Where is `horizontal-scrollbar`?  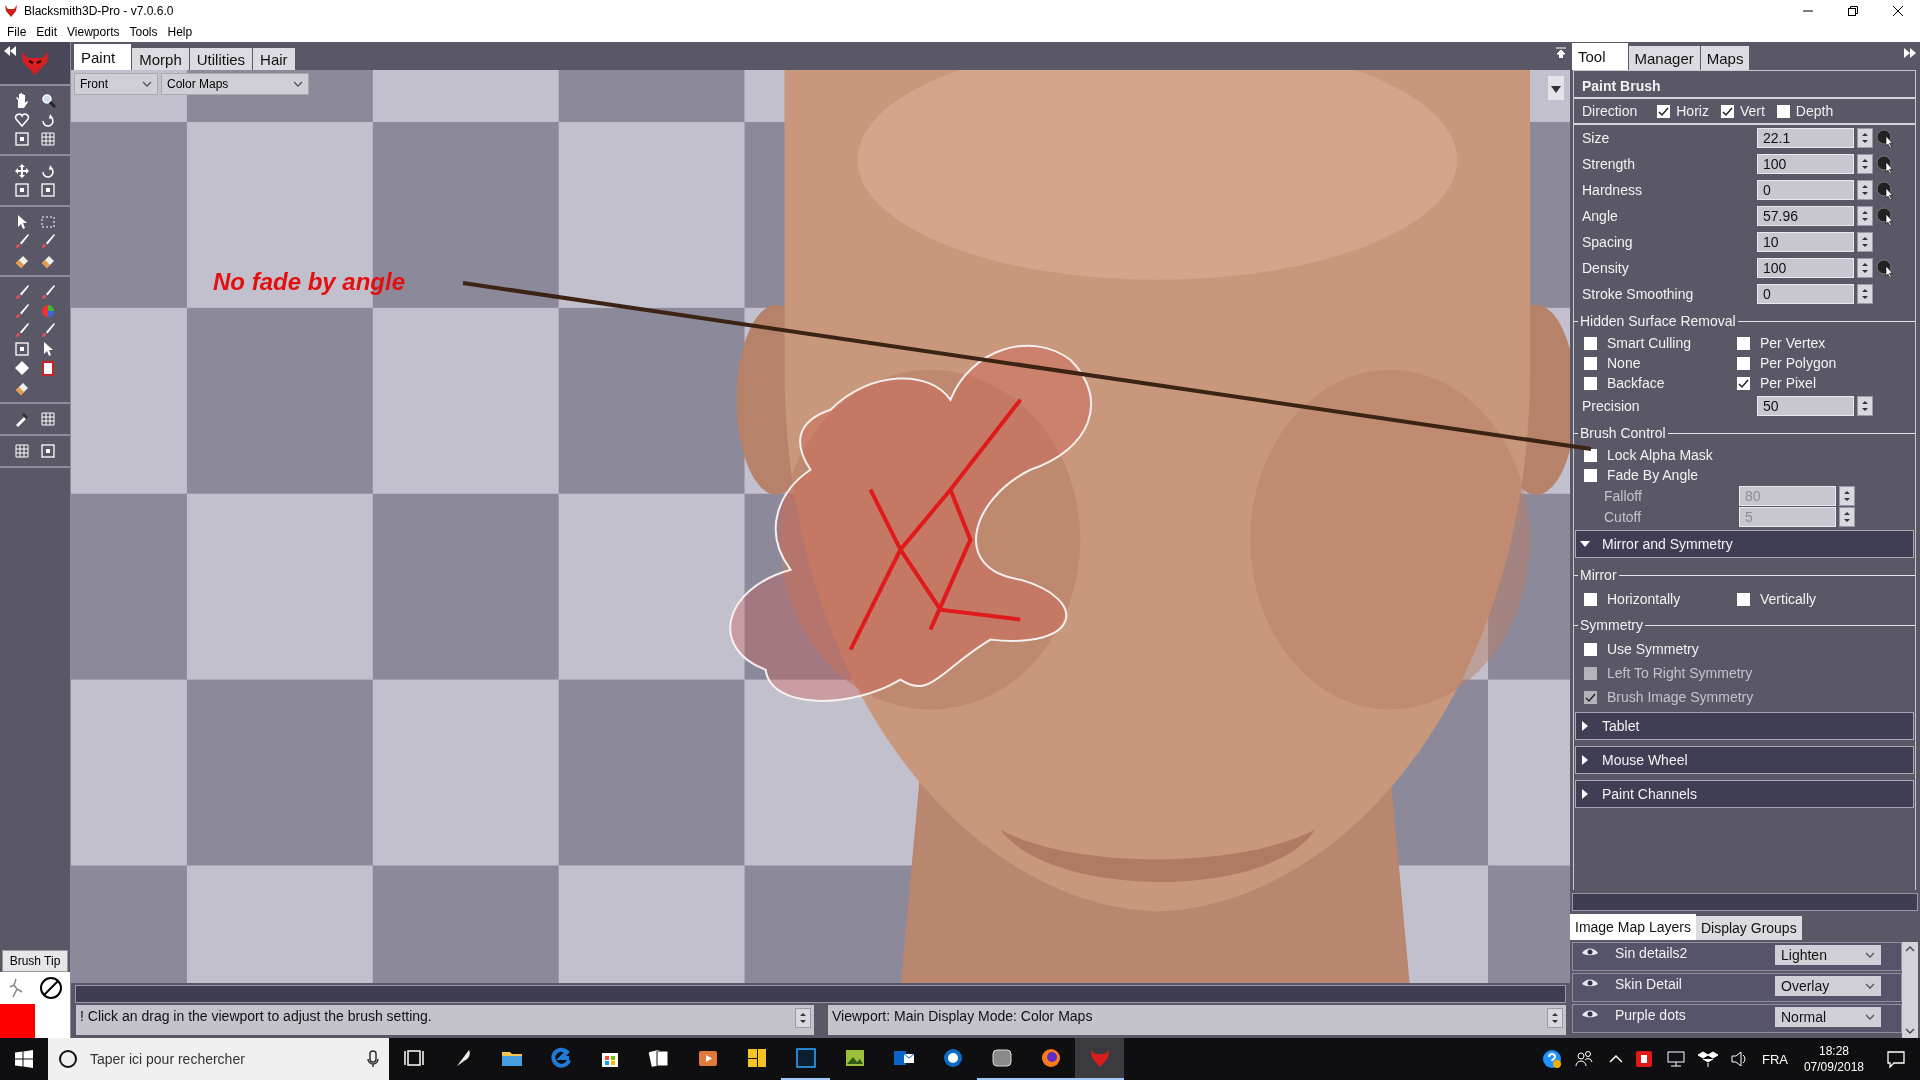
horizontal-scrollbar is located at coordinates (820, 994).